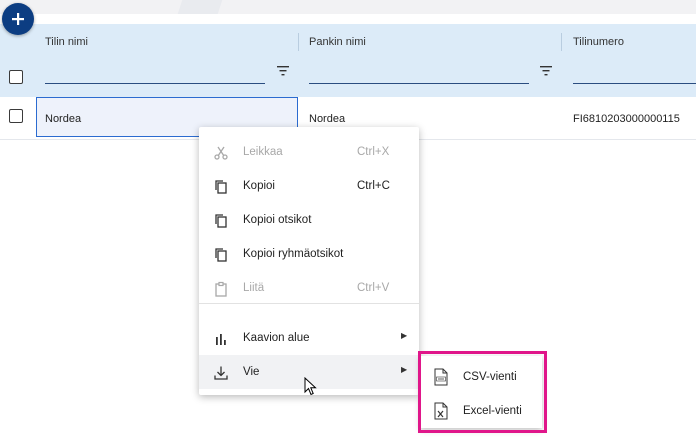  What do you see at coordinates (66, 42) in the screenshot?
I see `column-header-account-name: Tilin nimi` at bounding box center [66, 42].